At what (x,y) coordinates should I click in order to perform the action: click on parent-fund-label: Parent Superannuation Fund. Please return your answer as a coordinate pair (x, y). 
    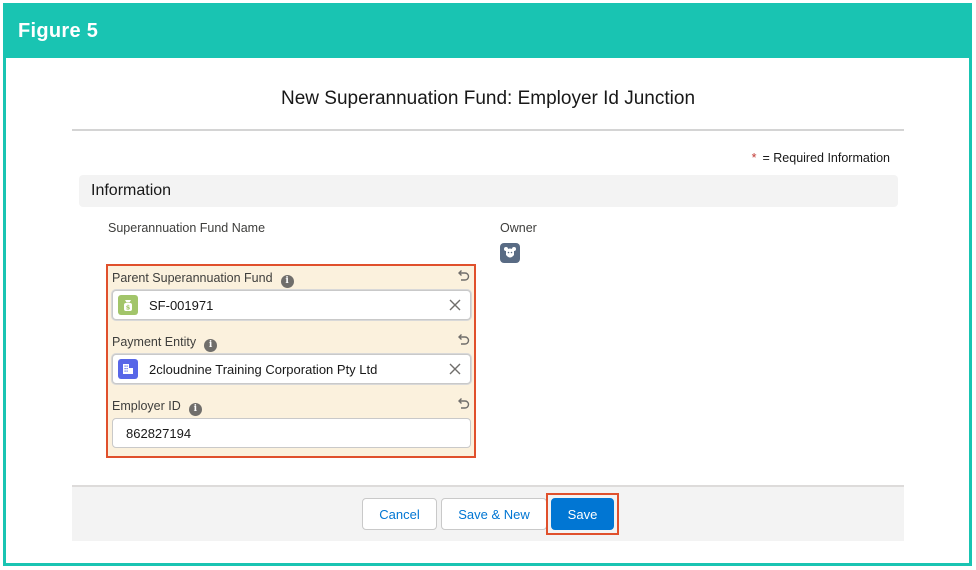
    Looking at the image, I should click on (192, 278).